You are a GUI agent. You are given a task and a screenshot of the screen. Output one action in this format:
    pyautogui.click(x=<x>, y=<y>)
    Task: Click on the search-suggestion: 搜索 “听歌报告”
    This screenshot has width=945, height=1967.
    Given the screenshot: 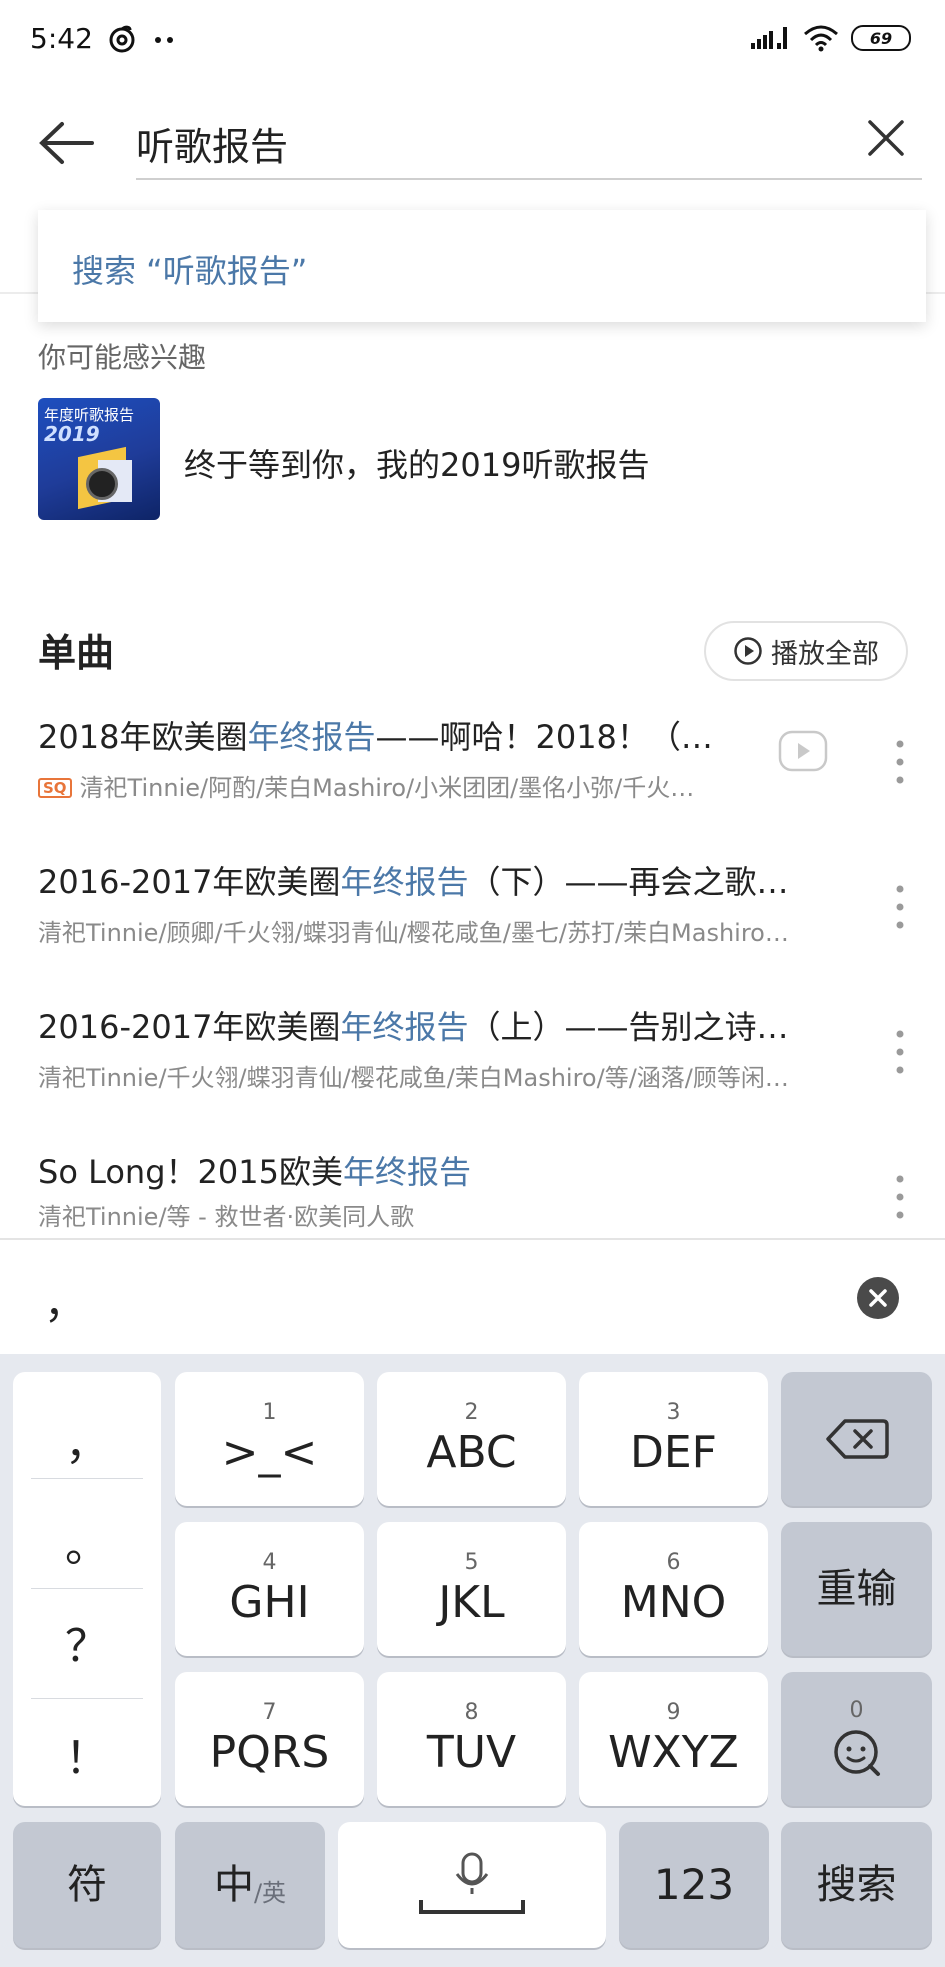 What is the action you would take?
    pyautogui.click(x=482, y=266)
    